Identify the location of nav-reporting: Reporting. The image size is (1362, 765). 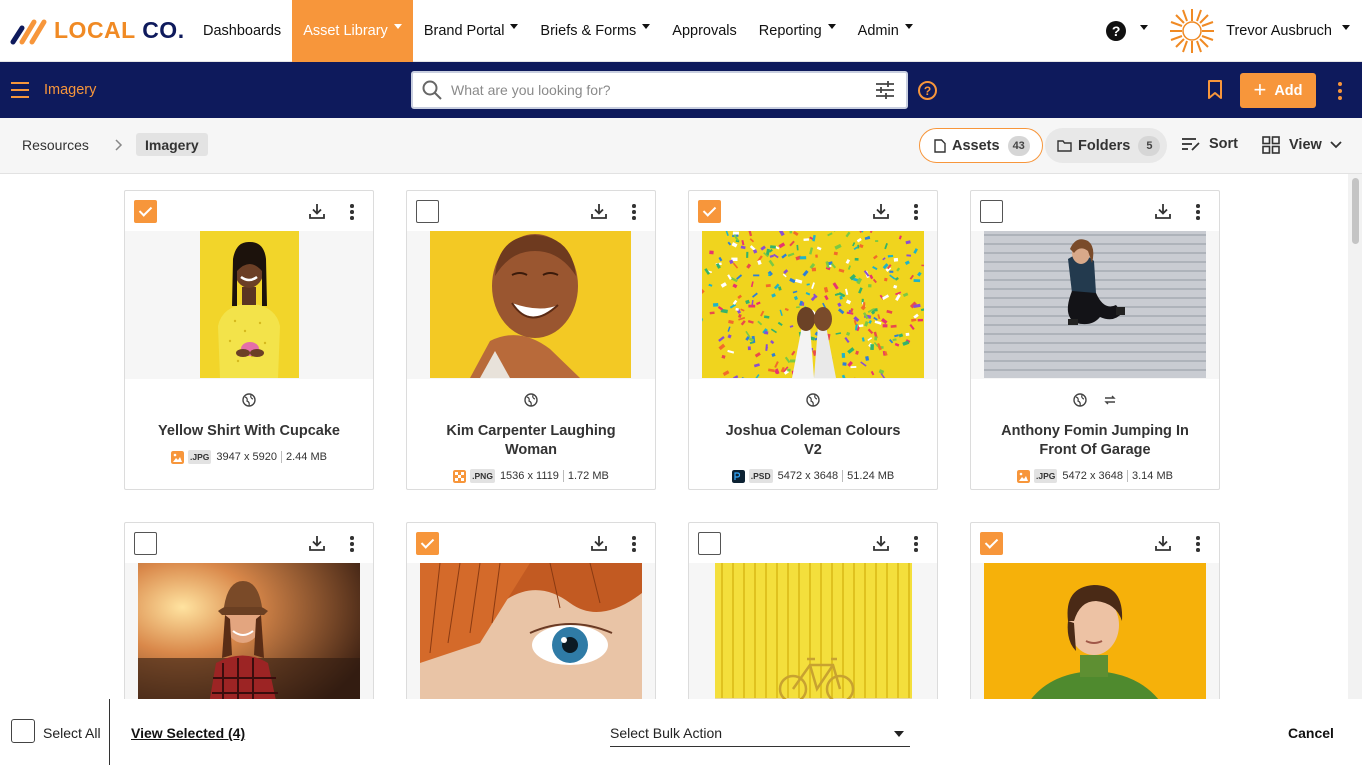
(797, 31).